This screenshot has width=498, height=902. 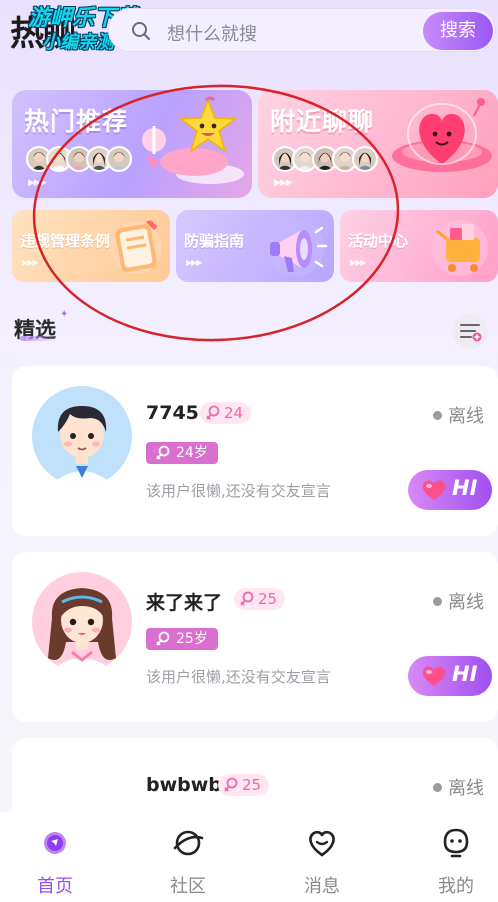 I want to click on card-title: 违规管理条例, so click(x=65, y=241).